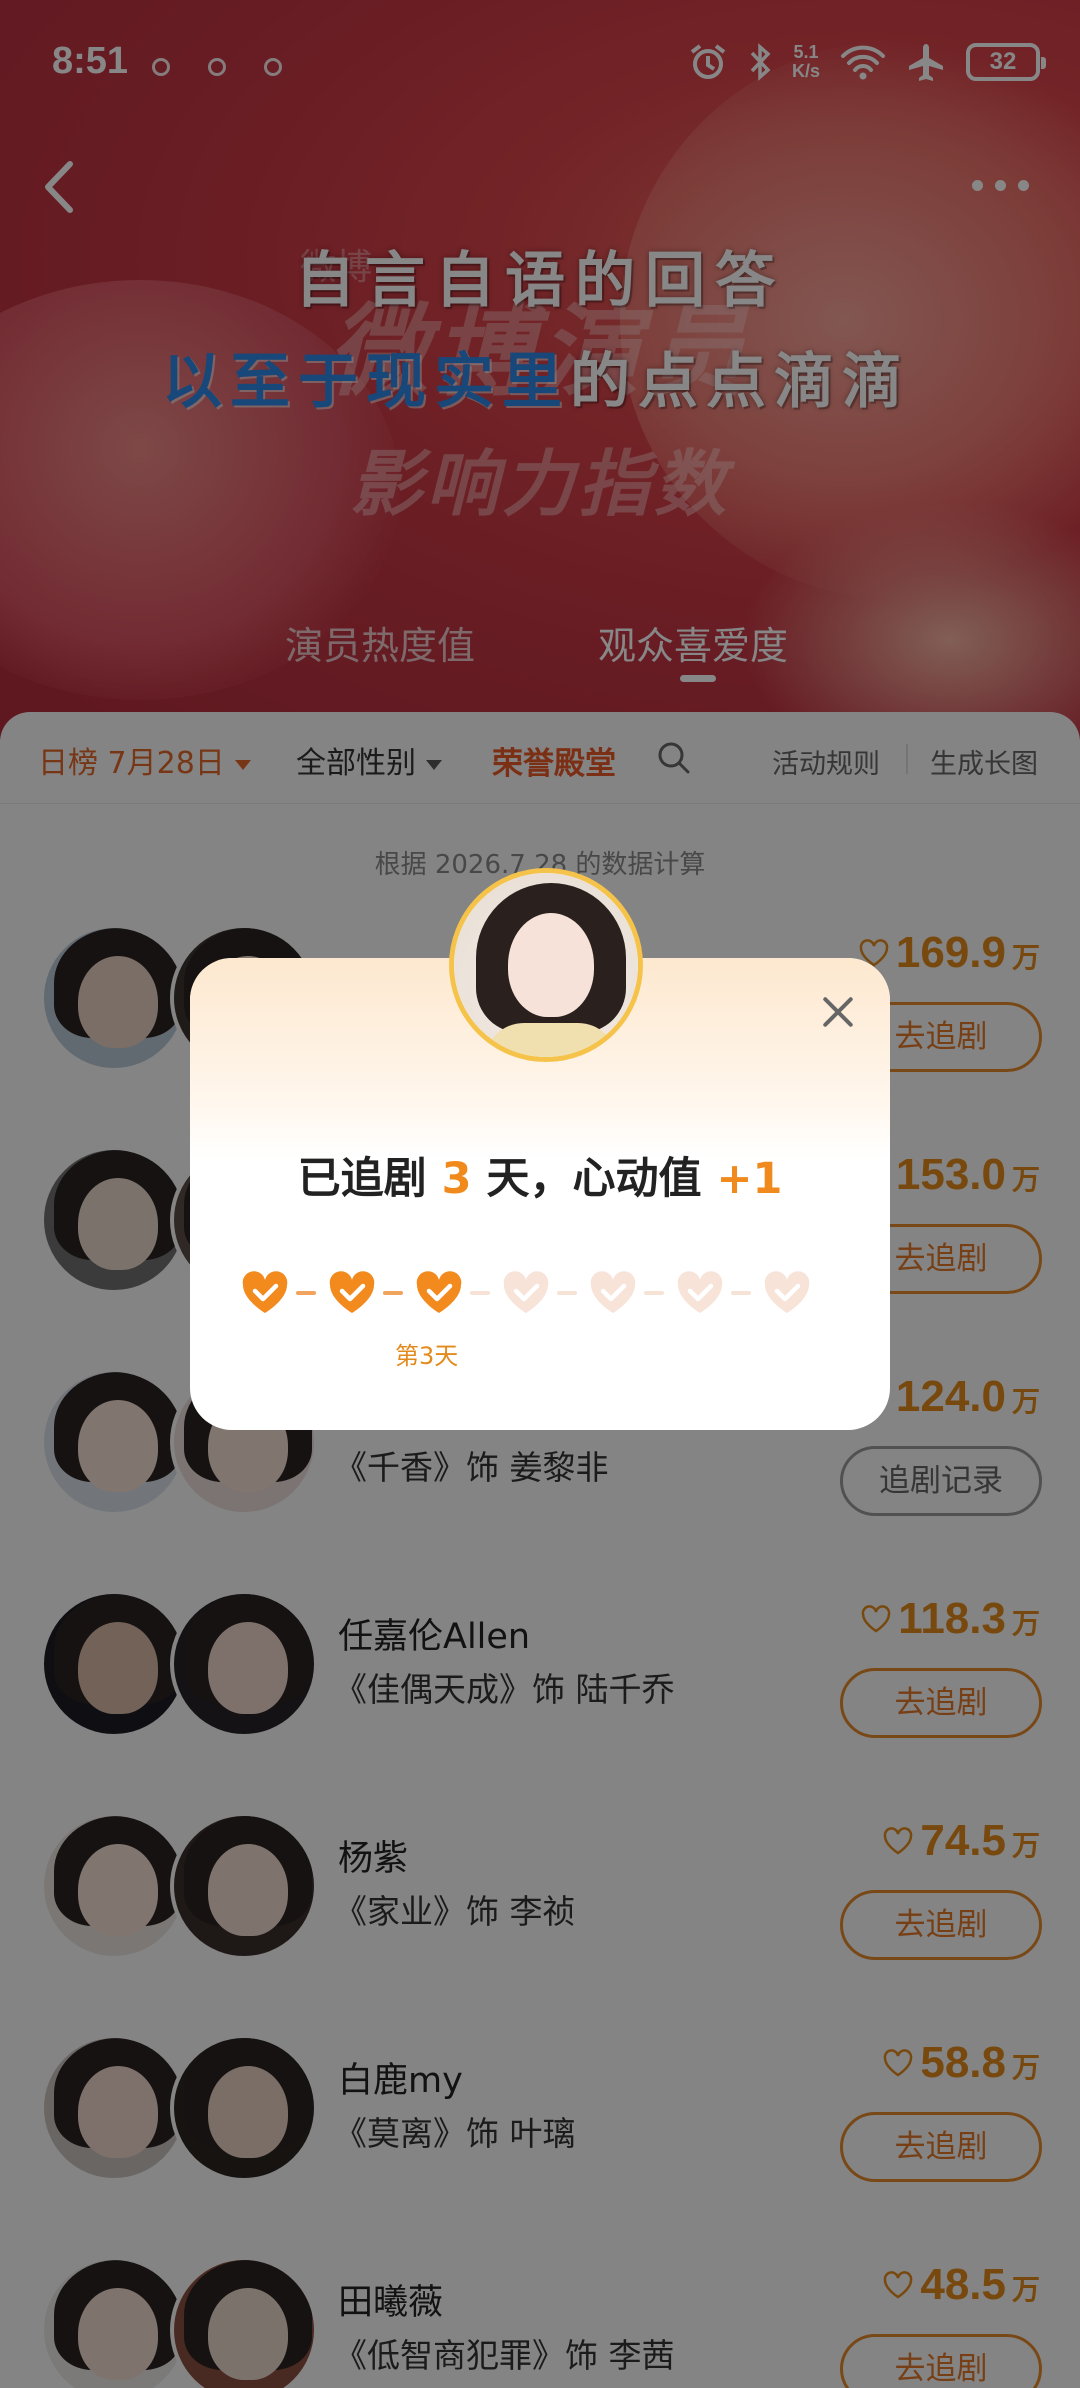 The height and width of the screenshot is (2388, 1080). What do you see at coordinates (838, 1012) in the screenshot?
I see `close-icon` at bounding box center [838, 1012].